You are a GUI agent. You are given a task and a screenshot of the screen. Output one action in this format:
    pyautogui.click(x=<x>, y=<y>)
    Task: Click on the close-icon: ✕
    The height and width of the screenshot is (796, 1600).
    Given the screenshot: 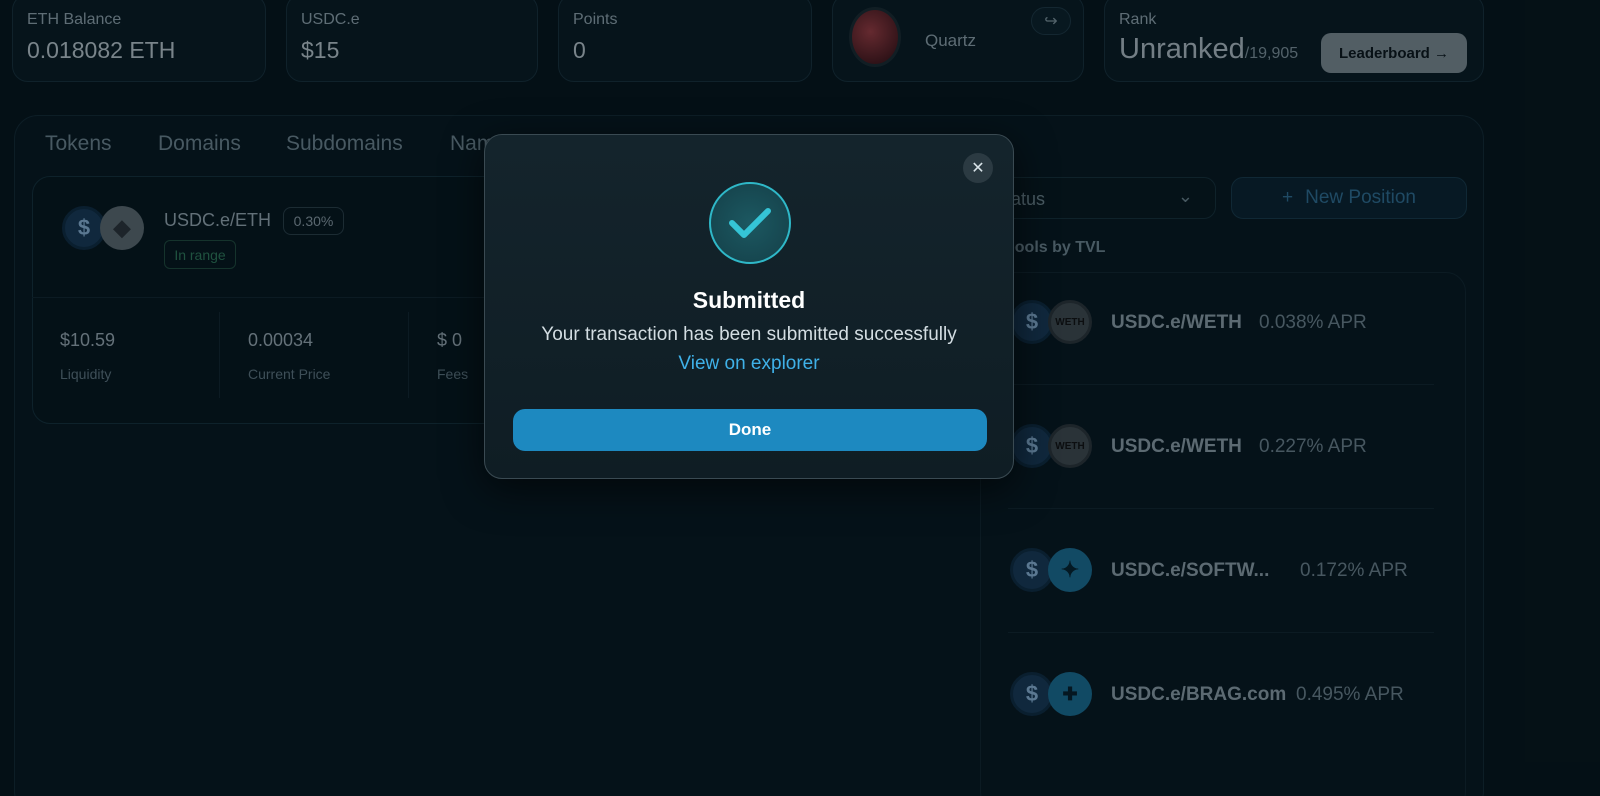 What is the action you would take?
    pyautogui.click(x=978, y=168)
    